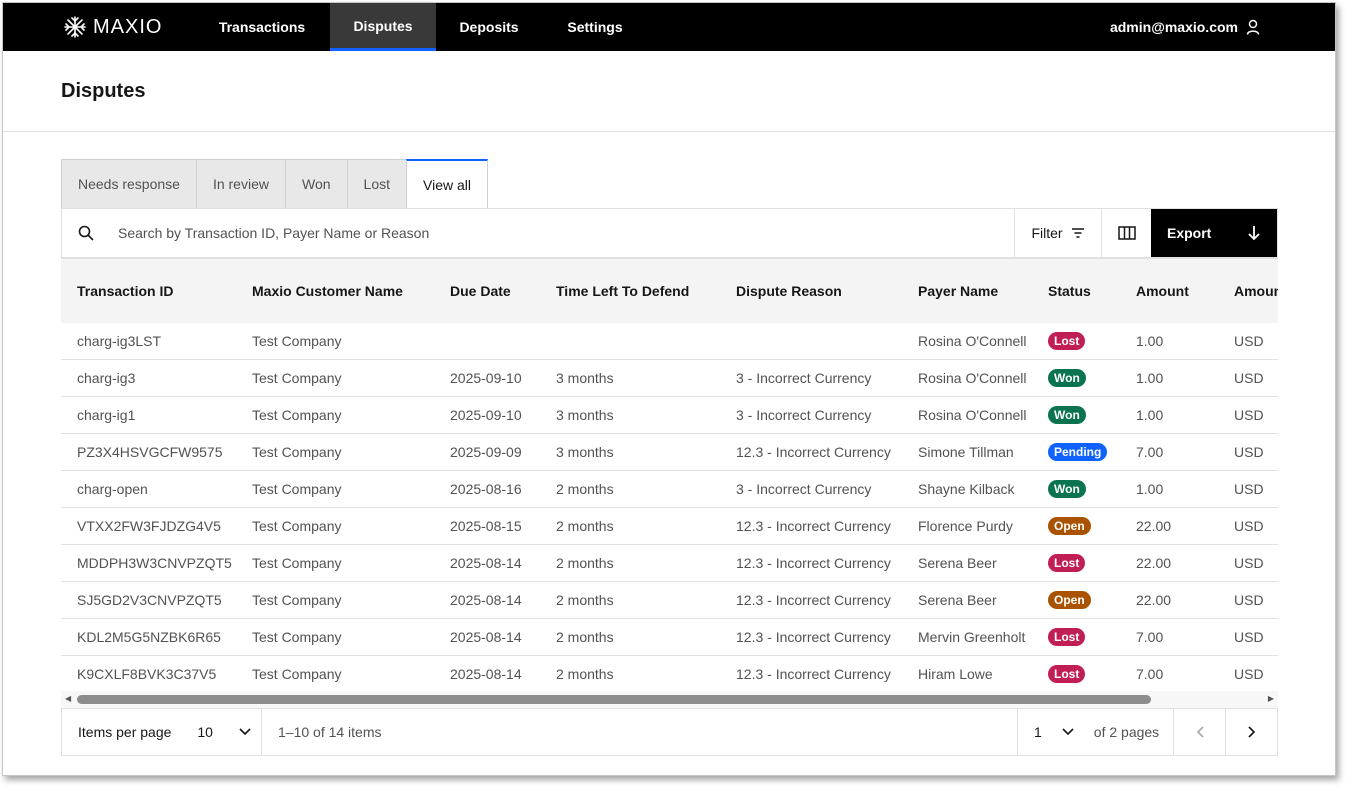 Image resolution: width=1352 pixels, height=791 pixels. Describe the element at coordinates (487, 452) in the screenshot. I see `cell-due-date: 2025-09-09` at that location.